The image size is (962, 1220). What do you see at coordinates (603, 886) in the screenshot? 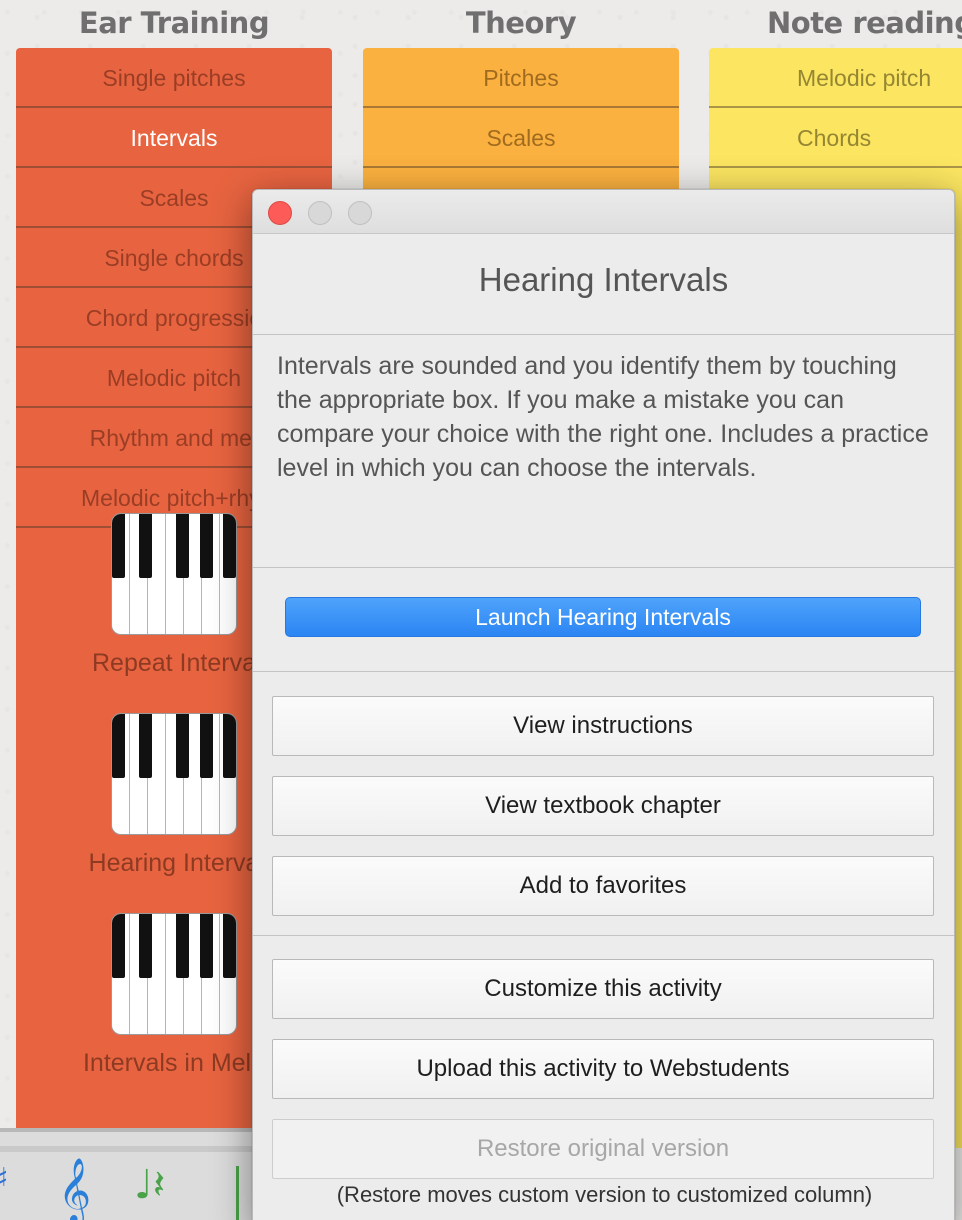
I see `add-to-favorites-button: Add to favorites` at bounding box center [603, 886].